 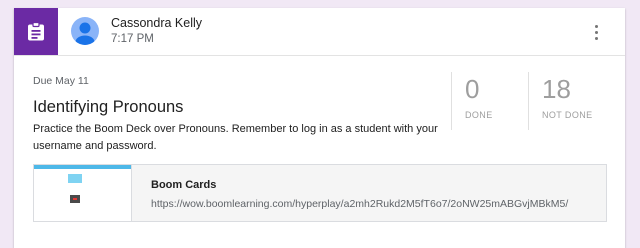 What do you see at coordinates (132, 39) in the screenshot?
I see `post-time: 7:17 PM` at bounding box center [132, 39].